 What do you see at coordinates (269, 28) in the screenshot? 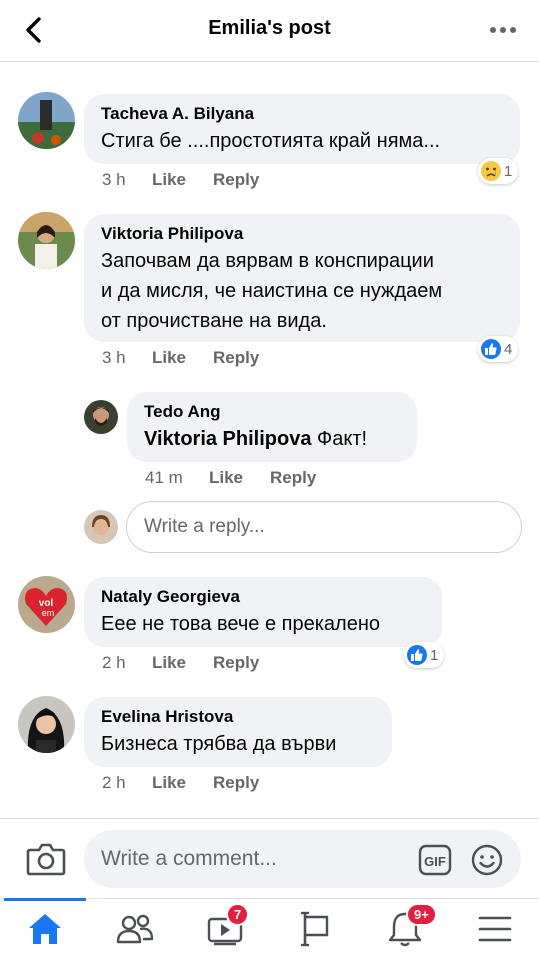
I see `page-title: Emilia's post` at bounding box center [269, 28].